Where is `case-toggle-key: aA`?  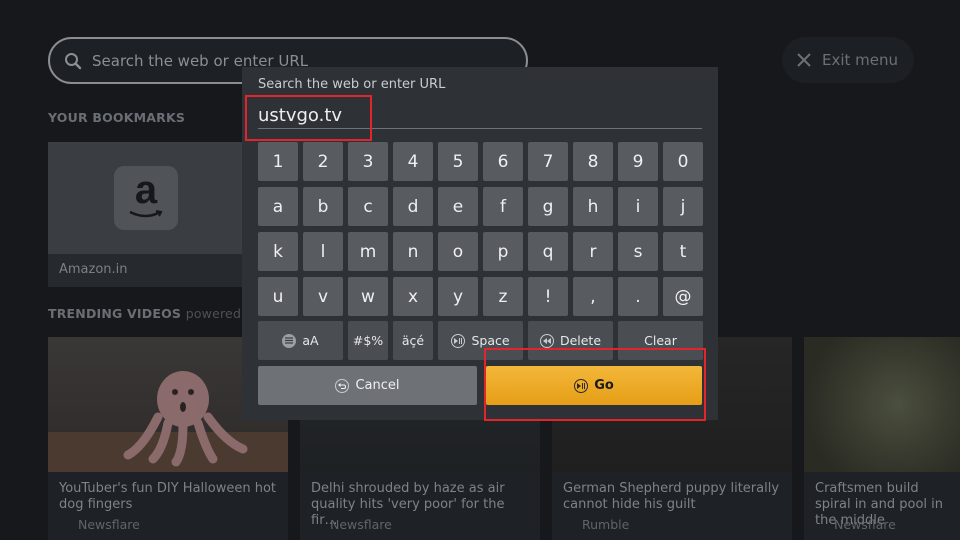 case-toggle-key: aA is located at coordinates (300, 340).